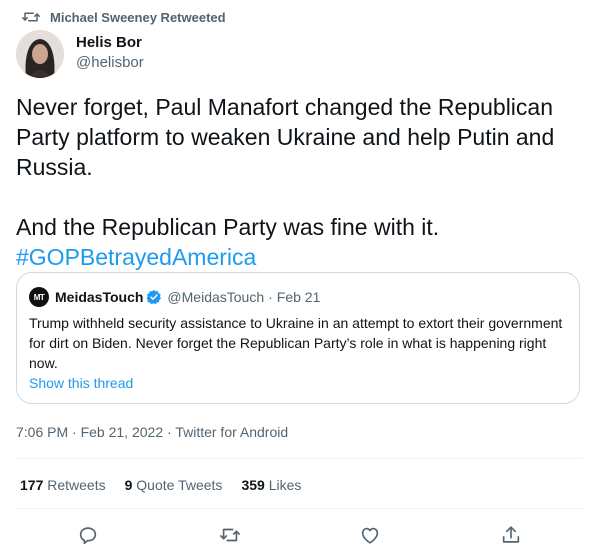 The width and height of the screenshot is (598, 559). I want to click on tweet-source: Twitter for Android, so click(231, 432).